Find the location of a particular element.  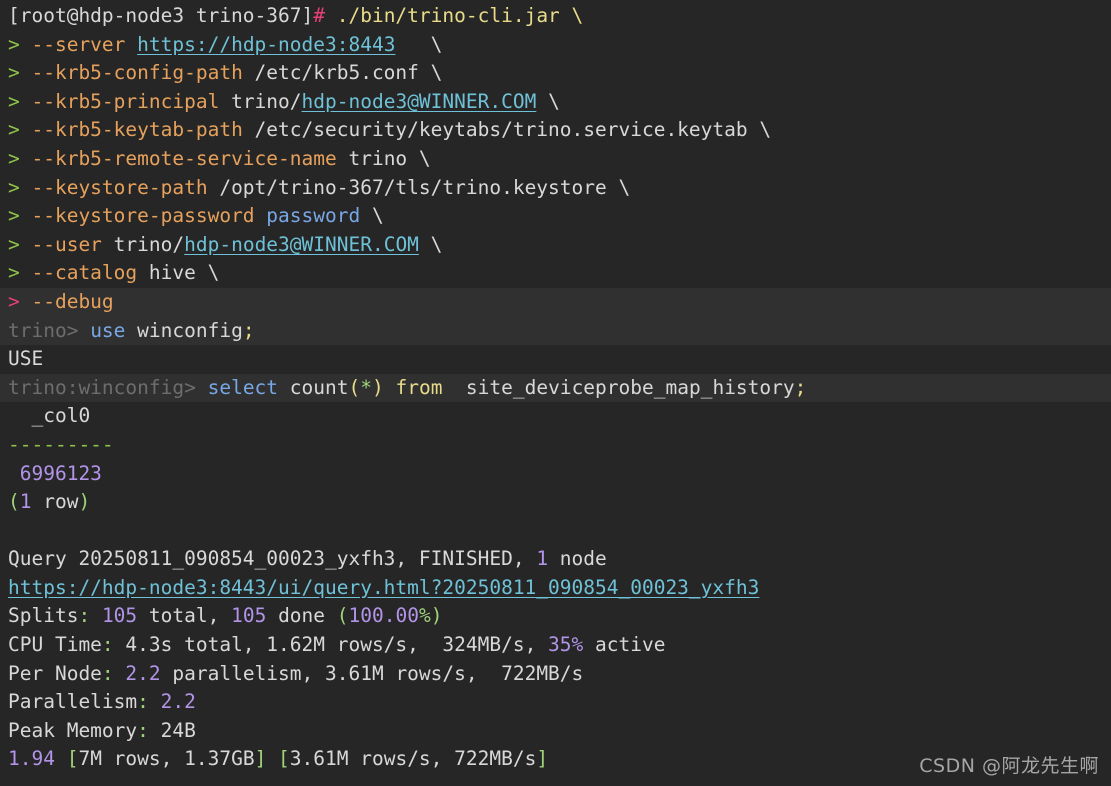

terminal-text: USE is located at coordinates (26, 359).